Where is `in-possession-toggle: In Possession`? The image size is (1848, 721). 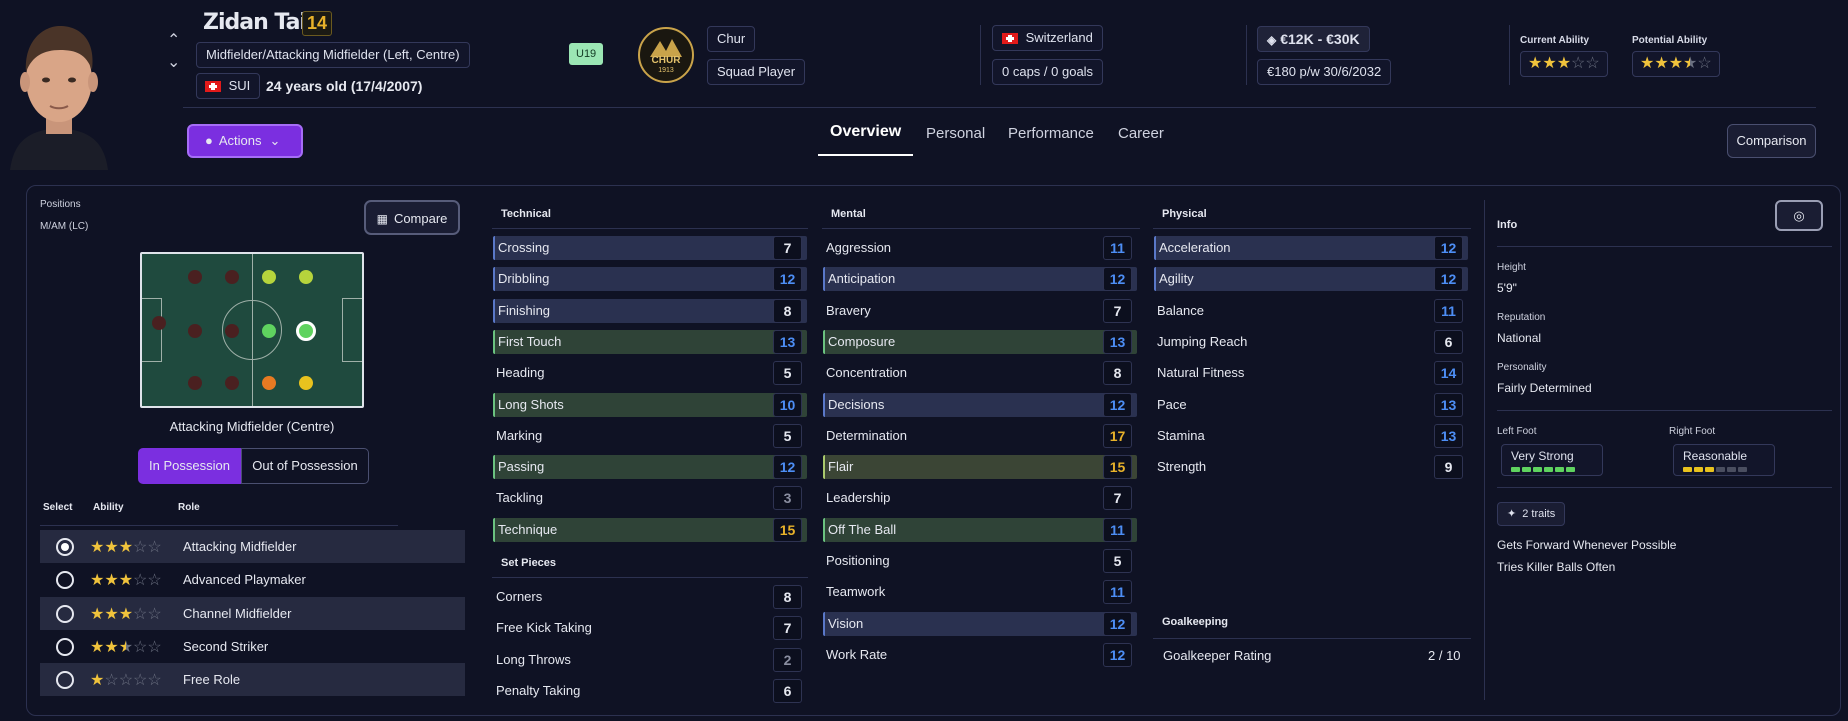 in-possession-toggle: In Possession is located at coordinates (189, 466).